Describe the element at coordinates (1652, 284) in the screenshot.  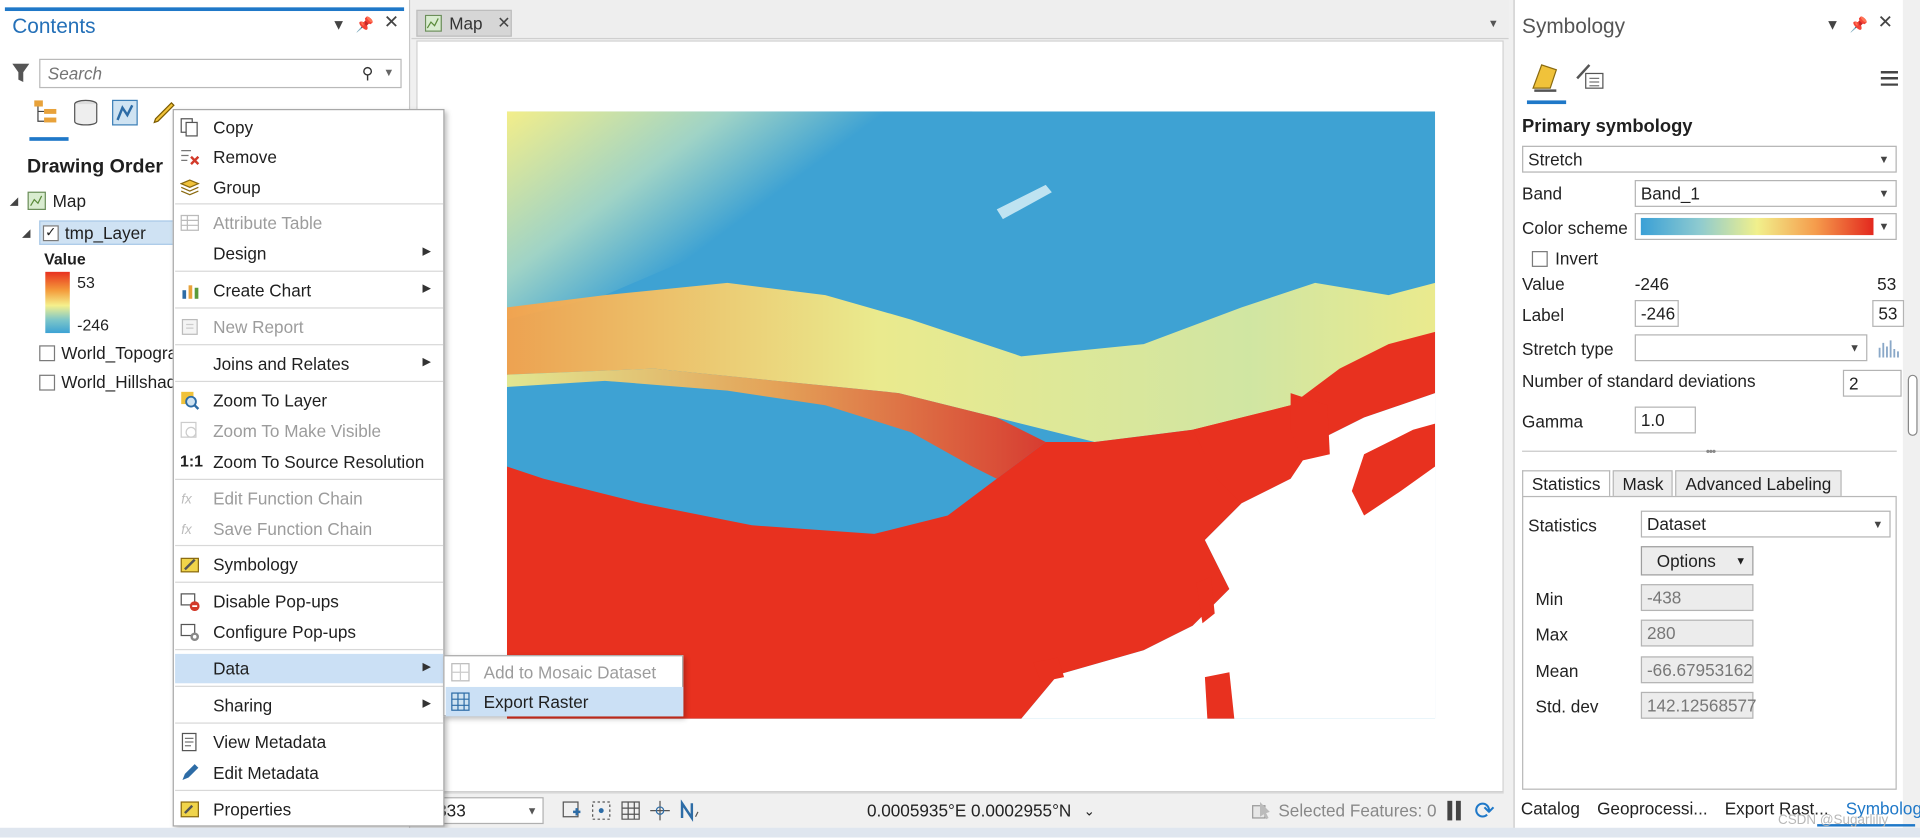
I see `value-min: -246` at that location.